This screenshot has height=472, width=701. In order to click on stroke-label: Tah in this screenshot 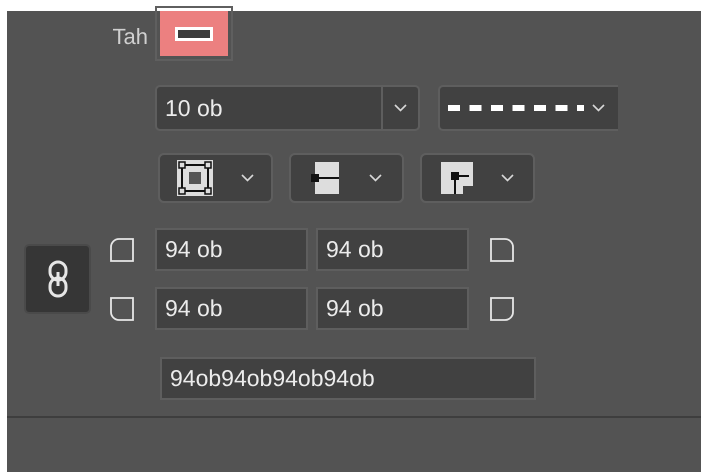, I will do `click(130, 37)`.